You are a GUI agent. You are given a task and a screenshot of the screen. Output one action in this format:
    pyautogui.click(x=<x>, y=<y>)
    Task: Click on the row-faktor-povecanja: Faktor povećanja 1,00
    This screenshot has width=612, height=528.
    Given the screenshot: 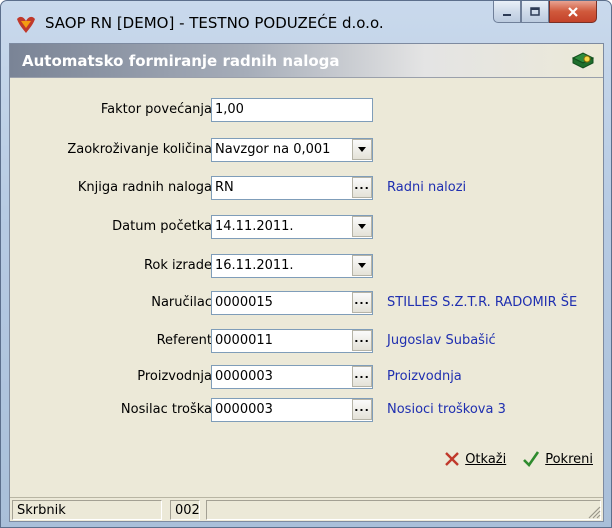 What is the action you would take?
    pyautogui.click(x=306, y=110)
    